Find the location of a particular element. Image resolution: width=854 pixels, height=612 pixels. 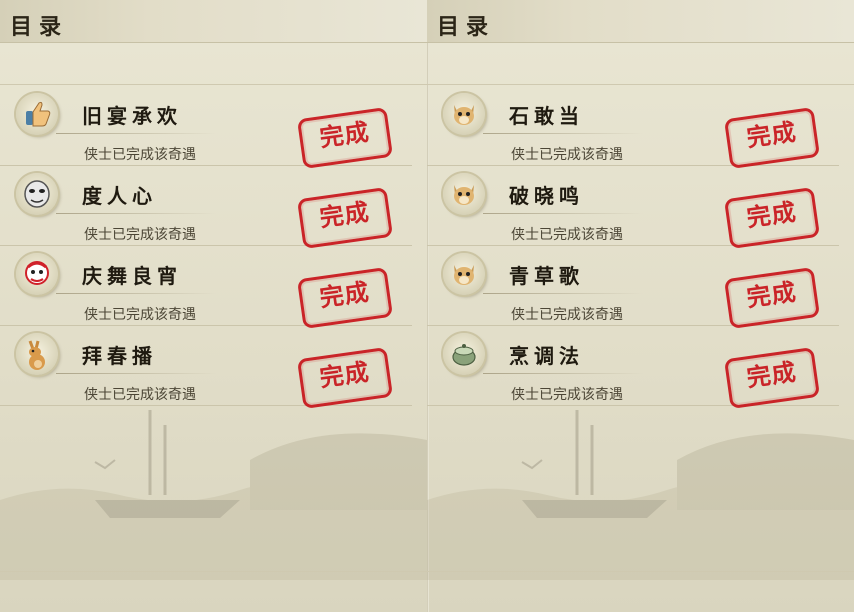

thumbs-up-icon is located at coordinates (37, 114).